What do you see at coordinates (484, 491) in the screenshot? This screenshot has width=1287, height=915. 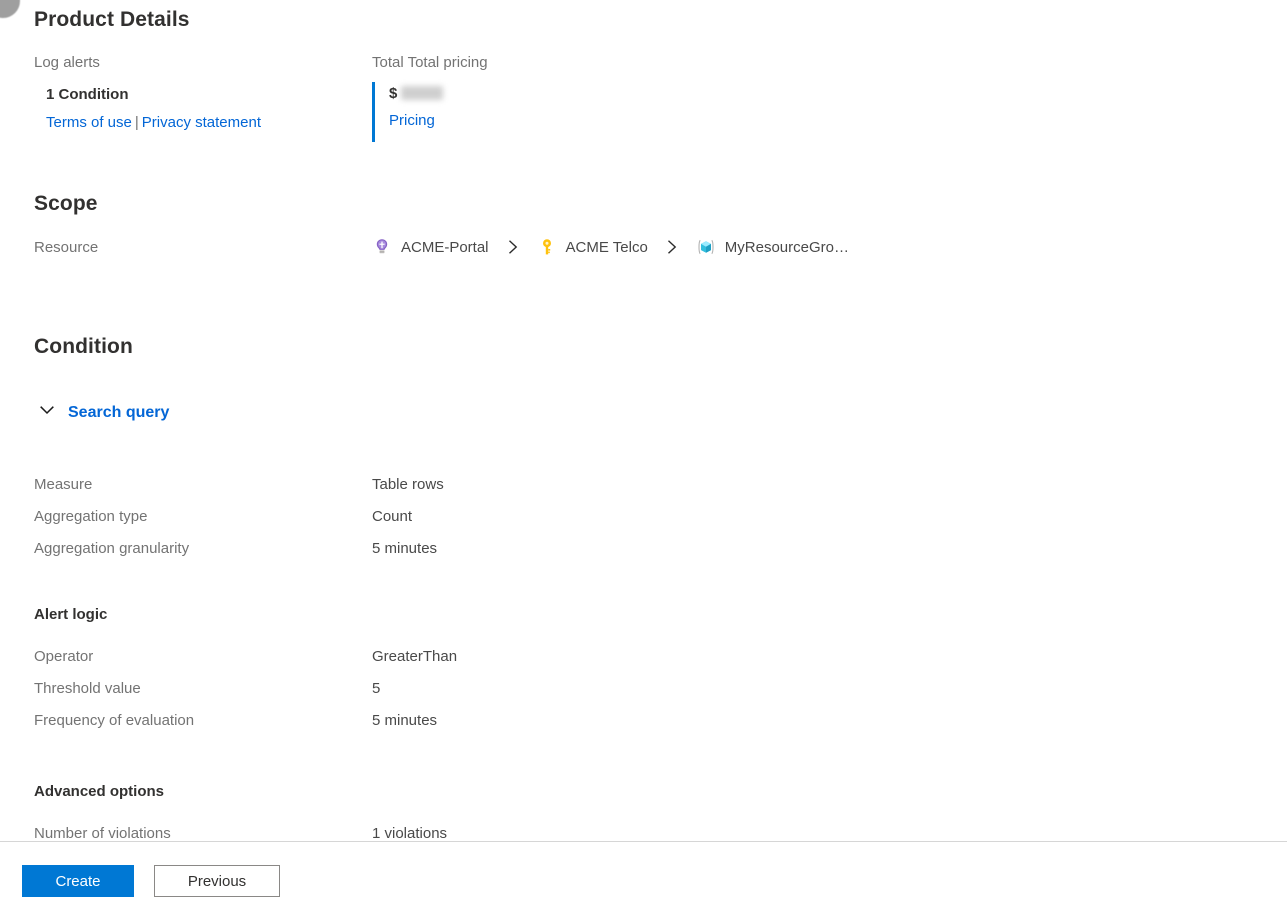 I see `detail-row: Measure Table rows` at bounding box center [484, 491].